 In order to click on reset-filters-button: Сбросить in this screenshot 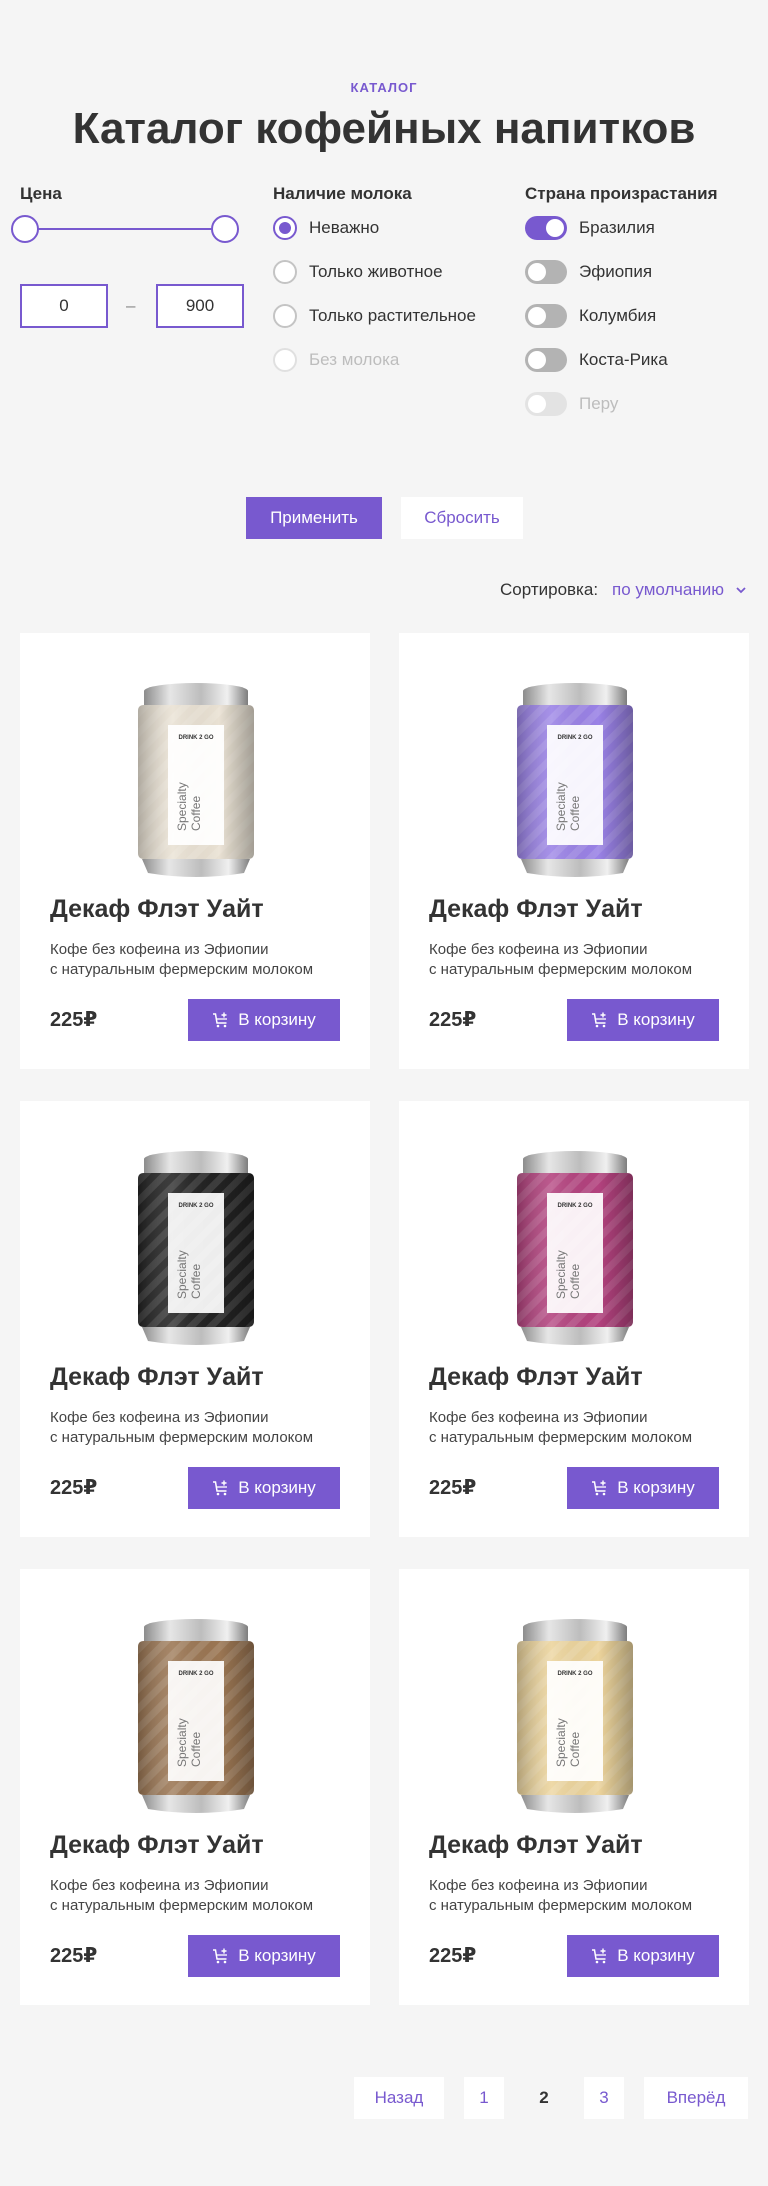, I will do `click(462, 518)`.